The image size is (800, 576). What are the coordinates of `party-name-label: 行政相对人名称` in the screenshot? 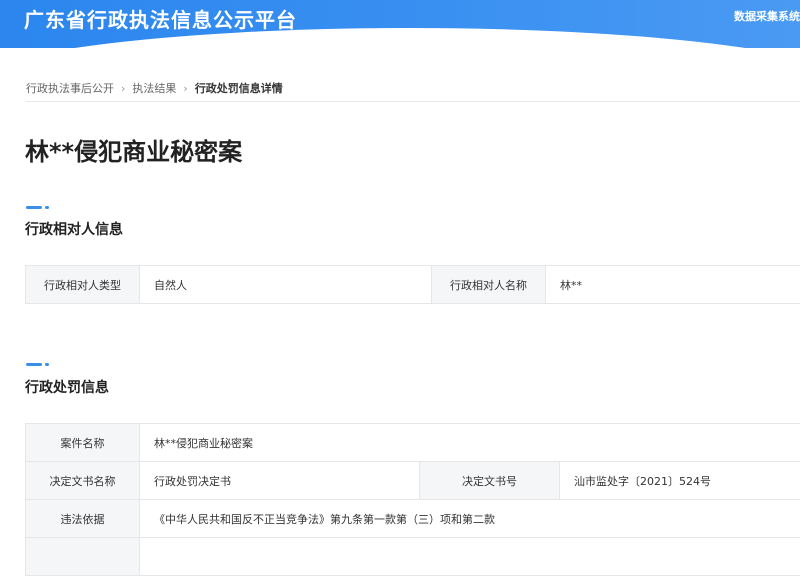 It's located at (489, 285).